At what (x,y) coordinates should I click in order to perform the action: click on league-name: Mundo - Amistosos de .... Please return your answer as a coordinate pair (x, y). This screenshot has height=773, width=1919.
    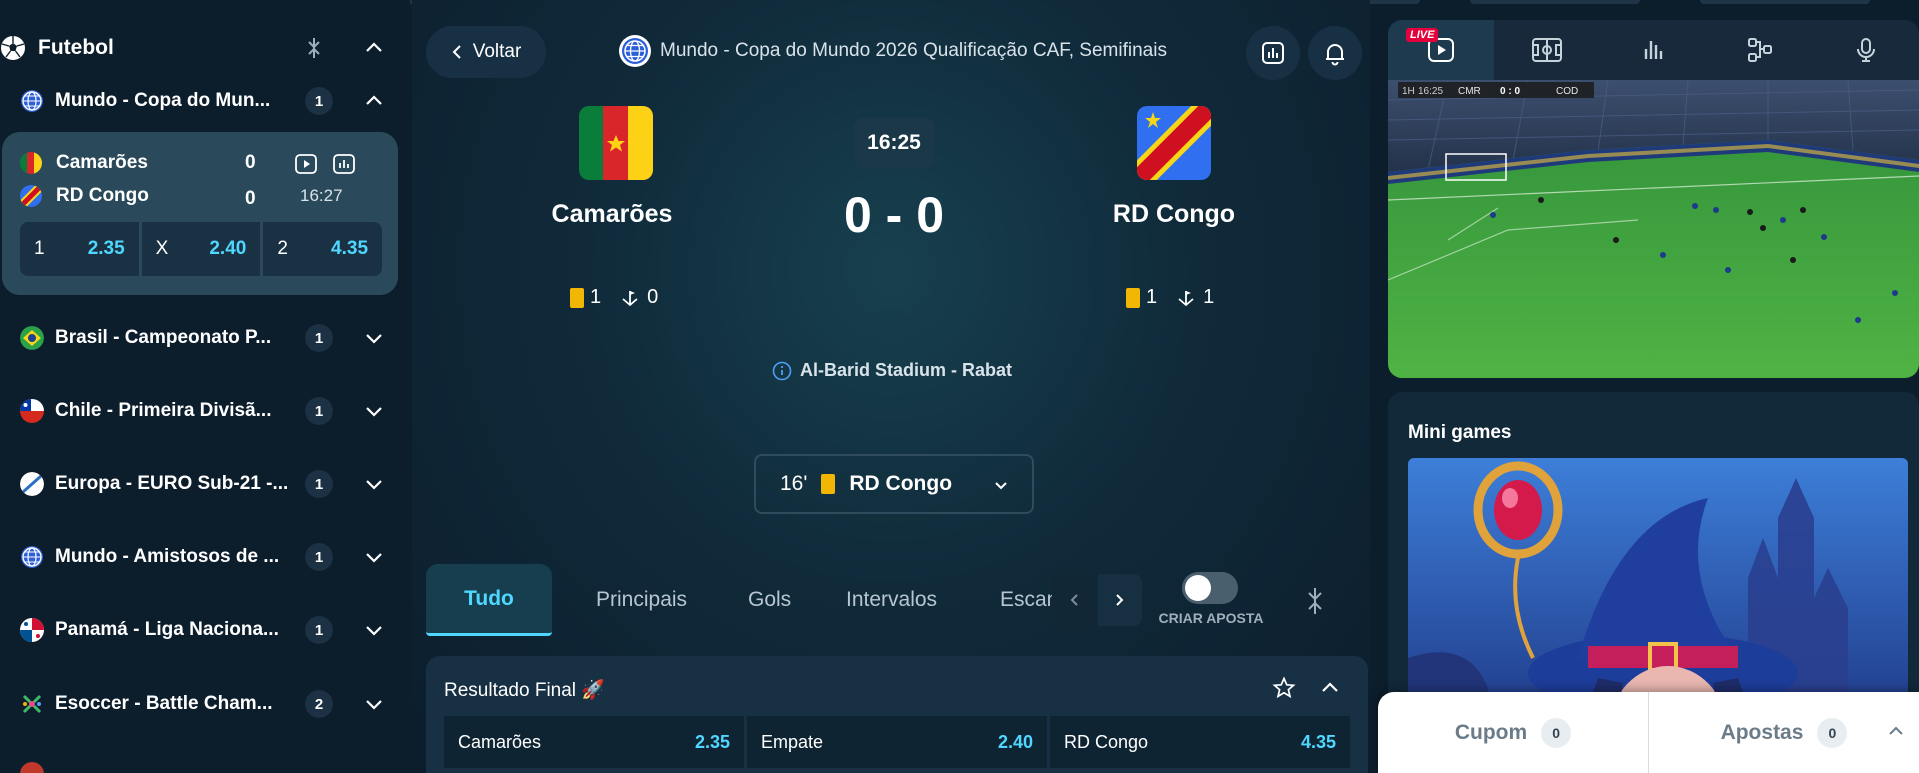
    Looking at the image, I should click on (167, 556).